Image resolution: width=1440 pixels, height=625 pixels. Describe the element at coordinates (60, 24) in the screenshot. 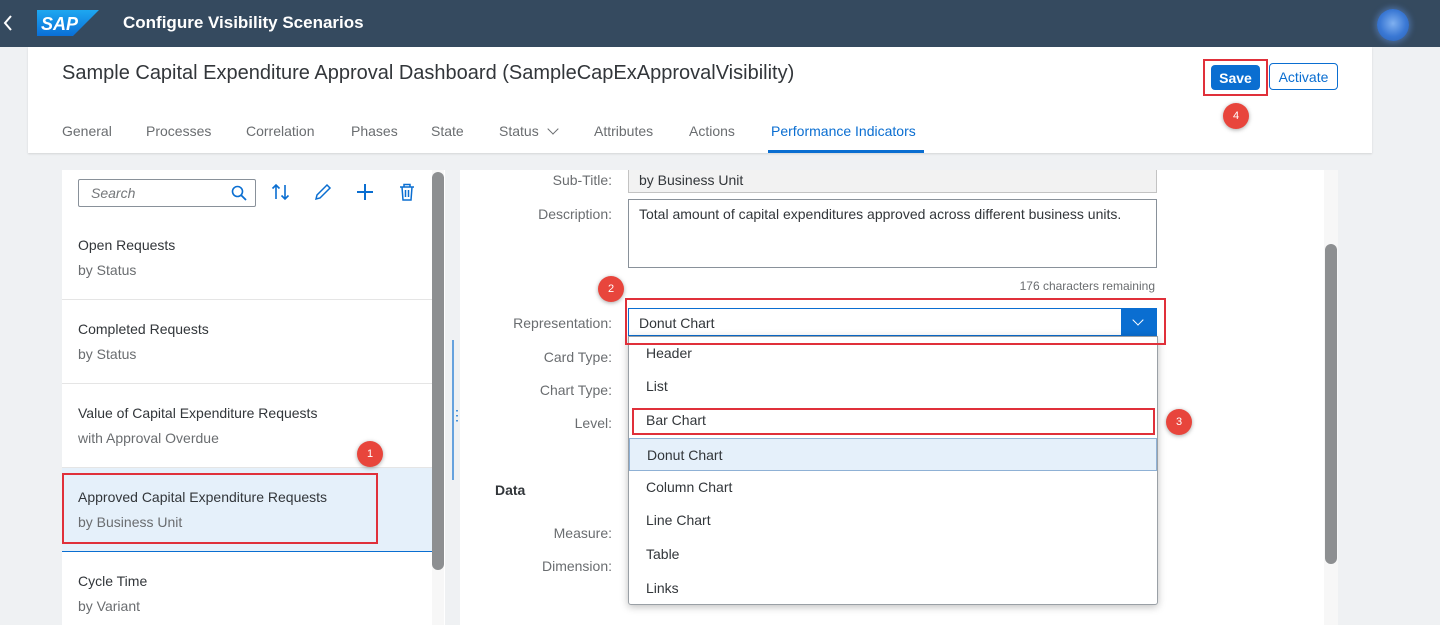

I see `svg-text: SAP` at that location.